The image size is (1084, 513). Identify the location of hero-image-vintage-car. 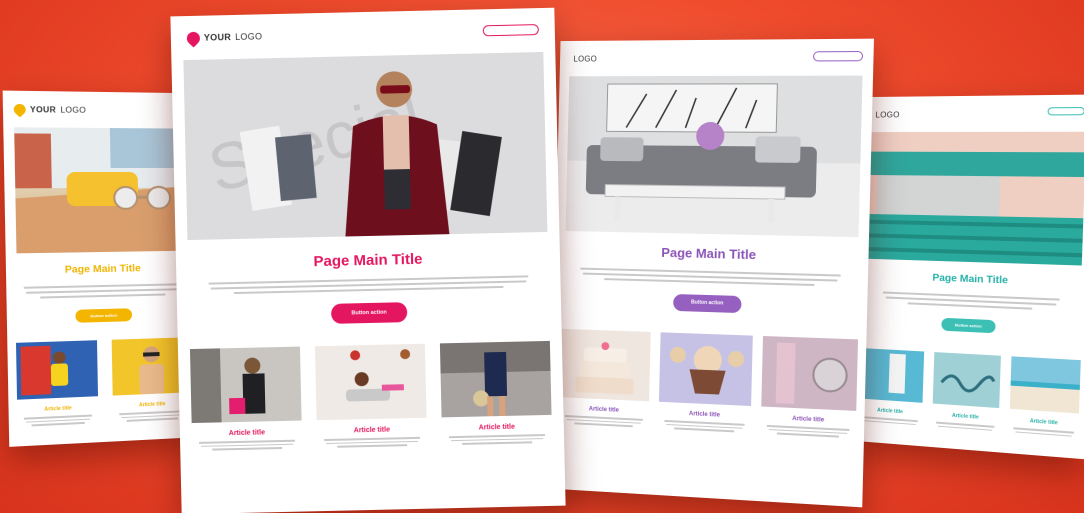
(974, 199).